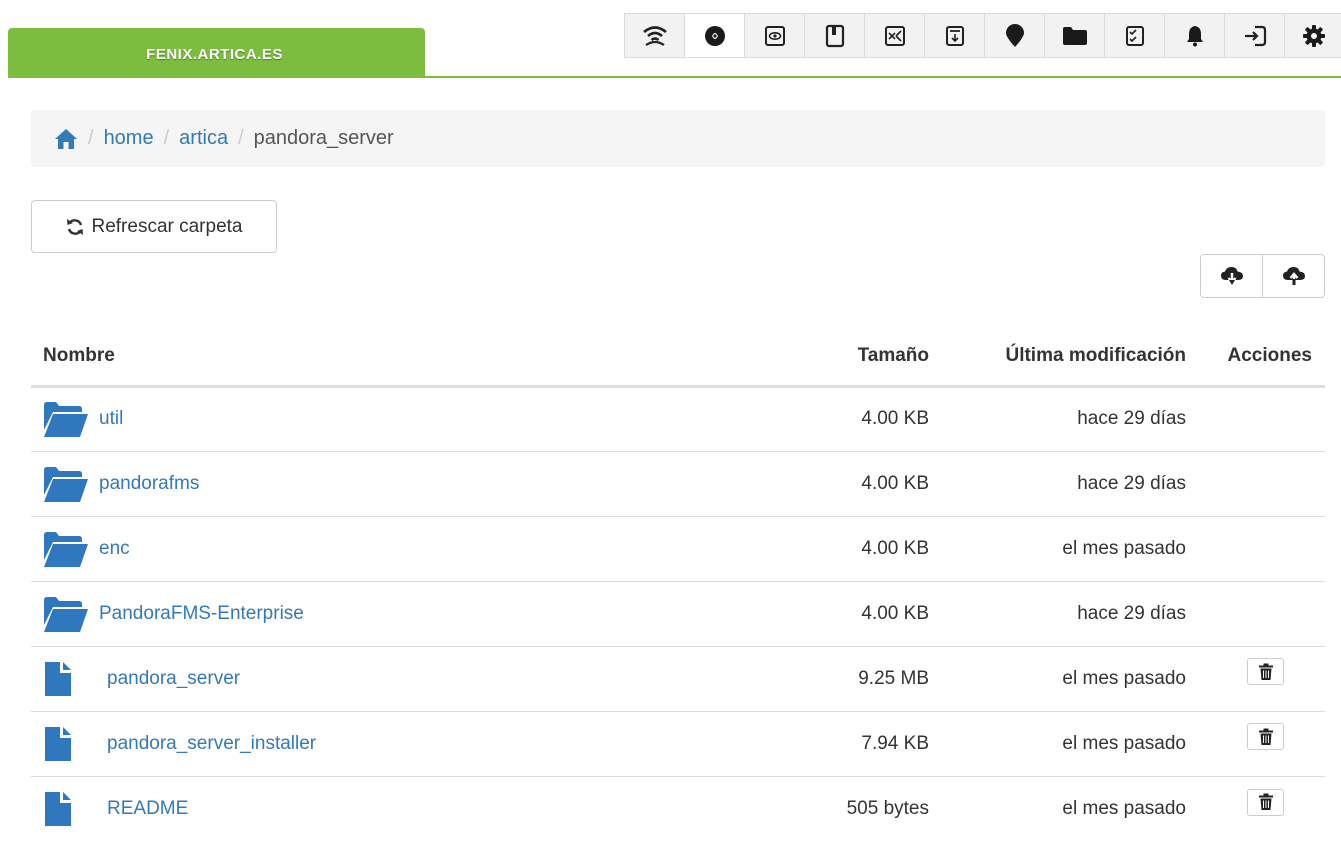 The height and width of the screenshot is (841, 1341). I want to click on name-cell: pandorafms, so click(408, 484).